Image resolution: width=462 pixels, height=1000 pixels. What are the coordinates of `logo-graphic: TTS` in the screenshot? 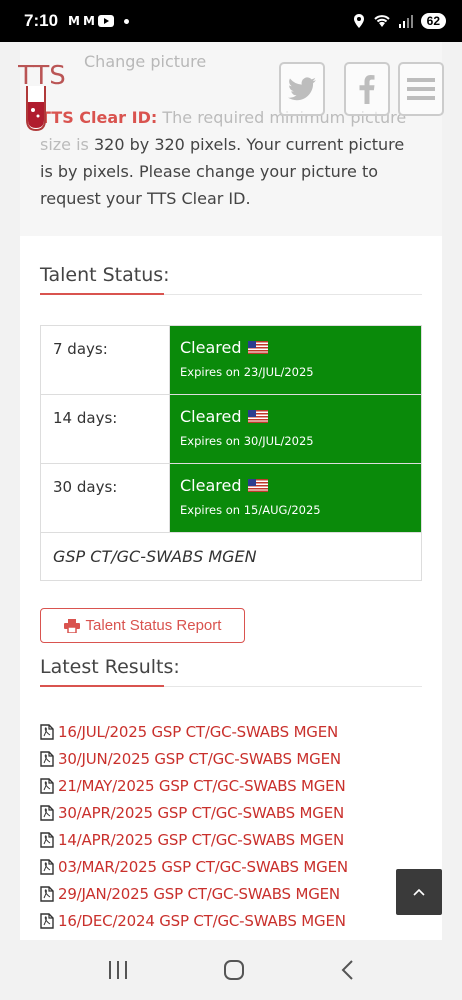 It's located at (41, 96).